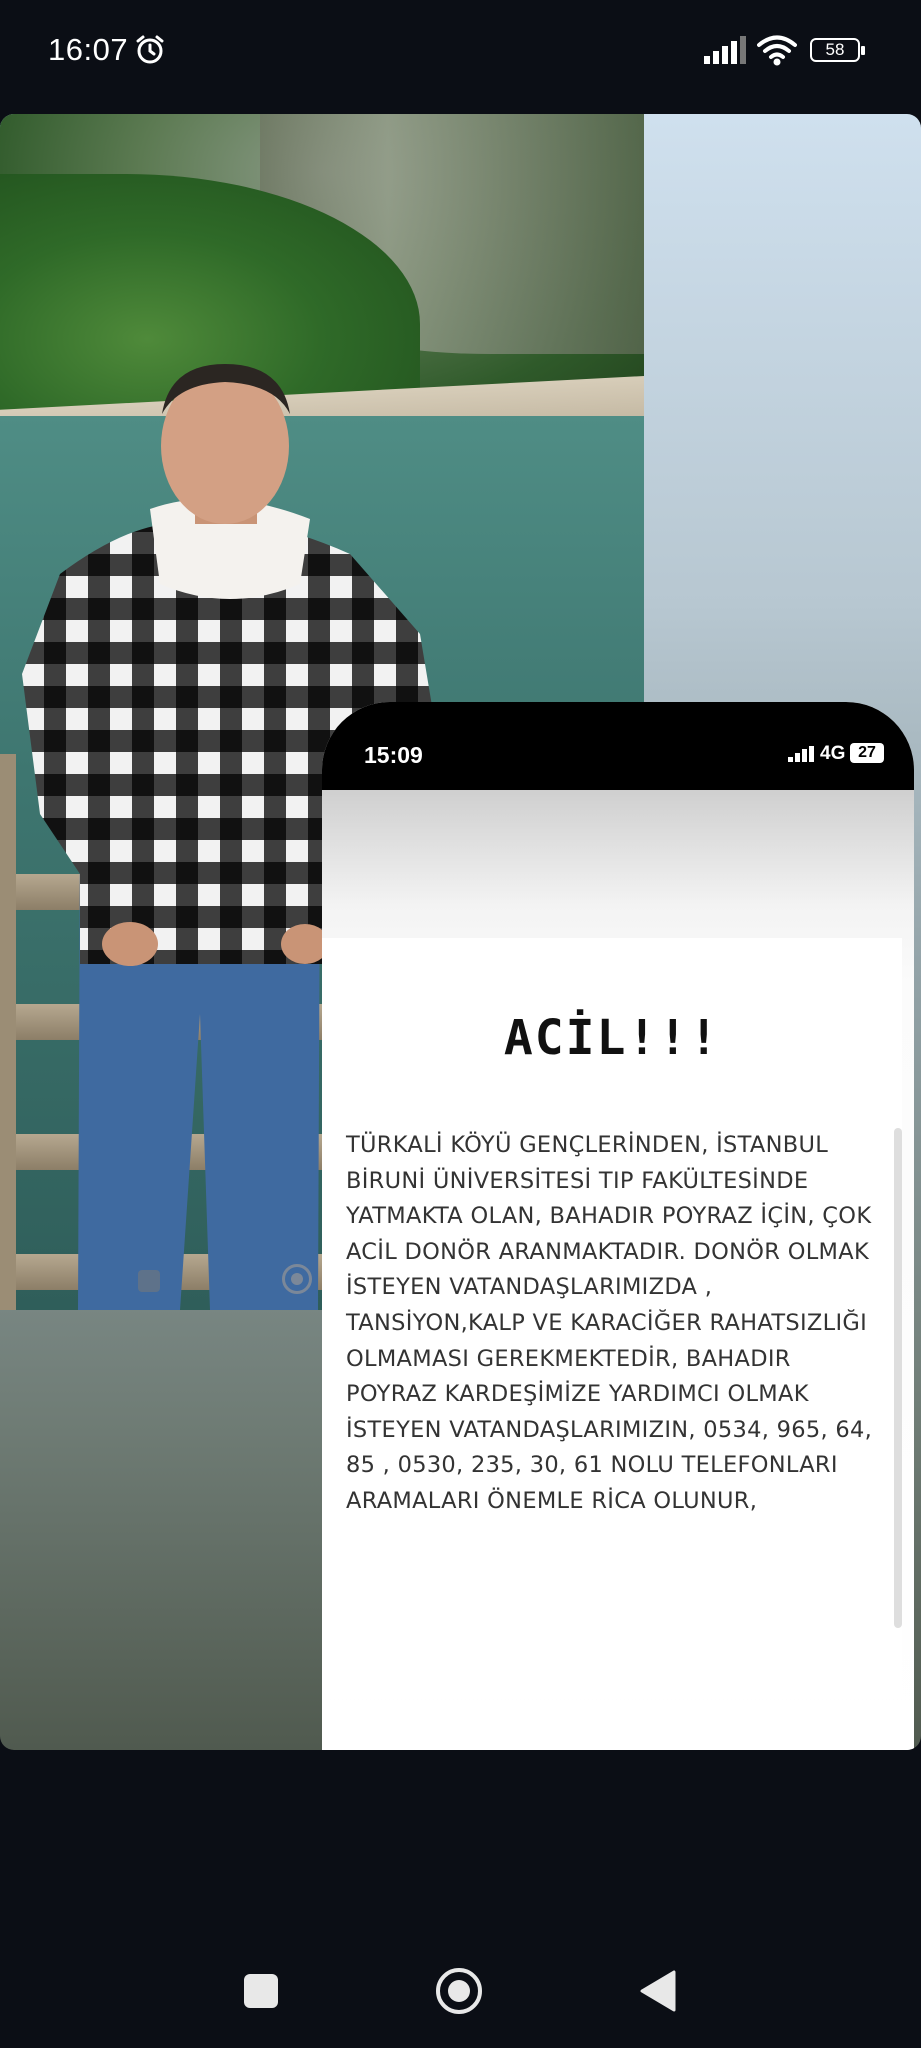 The width and height of the screenshot is (921, 2048). What do you see at coordinates (149, 1281) in the screenshot?
I see `photo-watermark-square` at bounding box center [149, 1281].